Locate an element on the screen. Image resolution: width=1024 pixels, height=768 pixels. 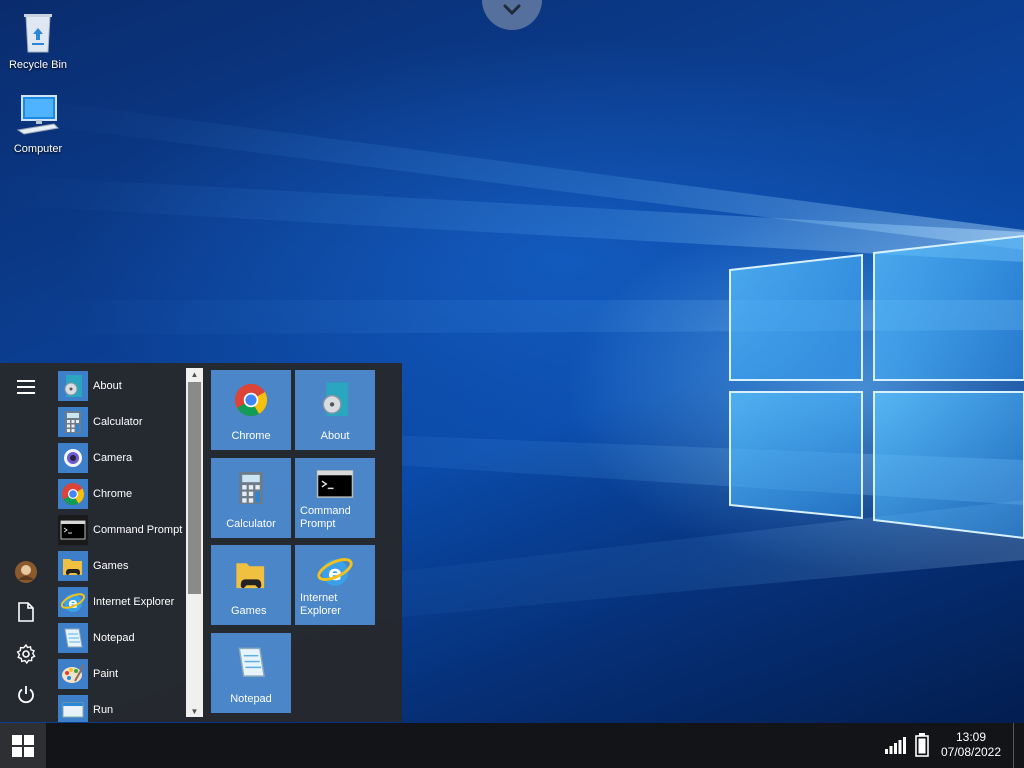
tile-calculator: Calculator is located at coordinates (251, 498).